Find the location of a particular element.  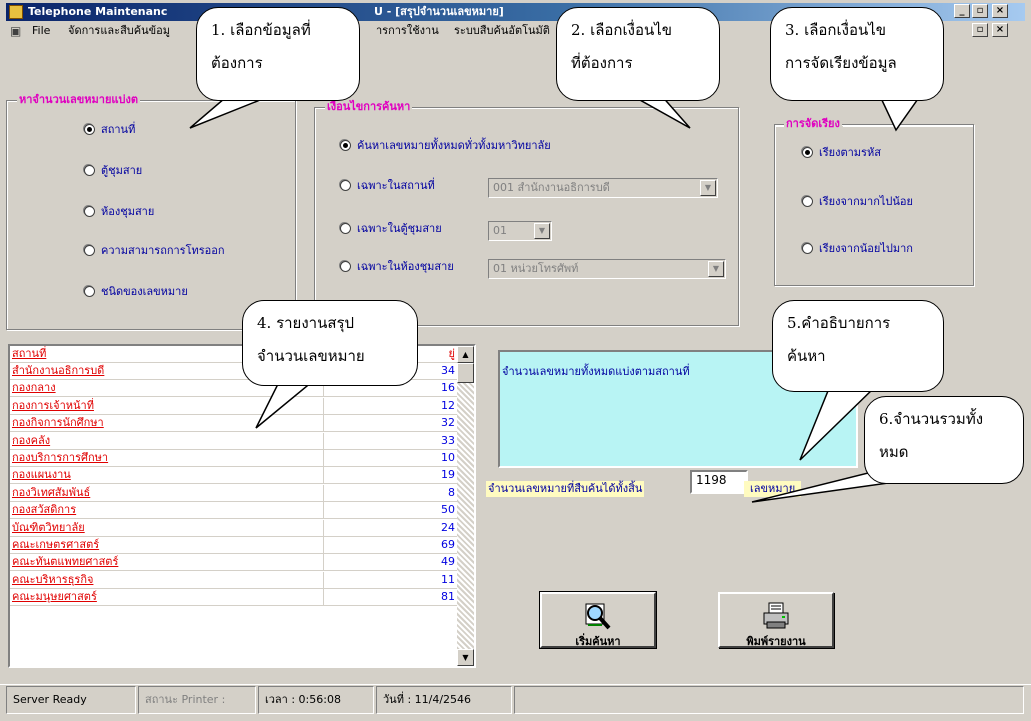

callout-2: 2. เลือกเงื่อนไข ที่ต้องการ is located at coordinates (638, 54).